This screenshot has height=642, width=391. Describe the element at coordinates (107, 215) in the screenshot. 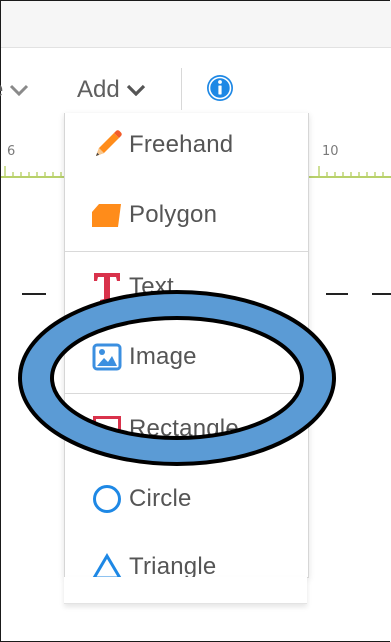

I see `polygon-icon` at that location.